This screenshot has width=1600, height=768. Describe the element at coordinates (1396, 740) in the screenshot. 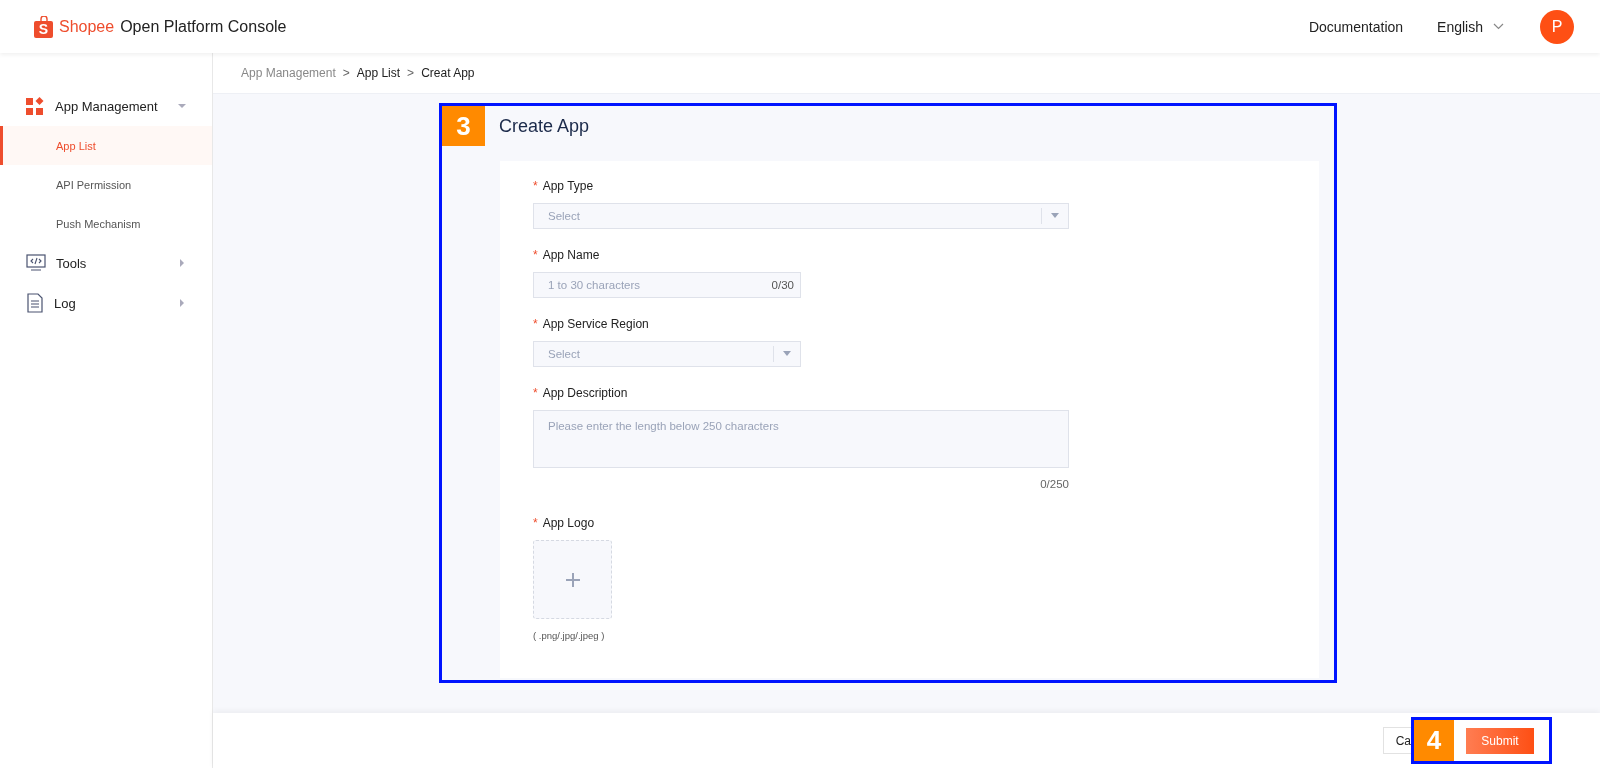

I see `cancel-button: Ca` at that location.